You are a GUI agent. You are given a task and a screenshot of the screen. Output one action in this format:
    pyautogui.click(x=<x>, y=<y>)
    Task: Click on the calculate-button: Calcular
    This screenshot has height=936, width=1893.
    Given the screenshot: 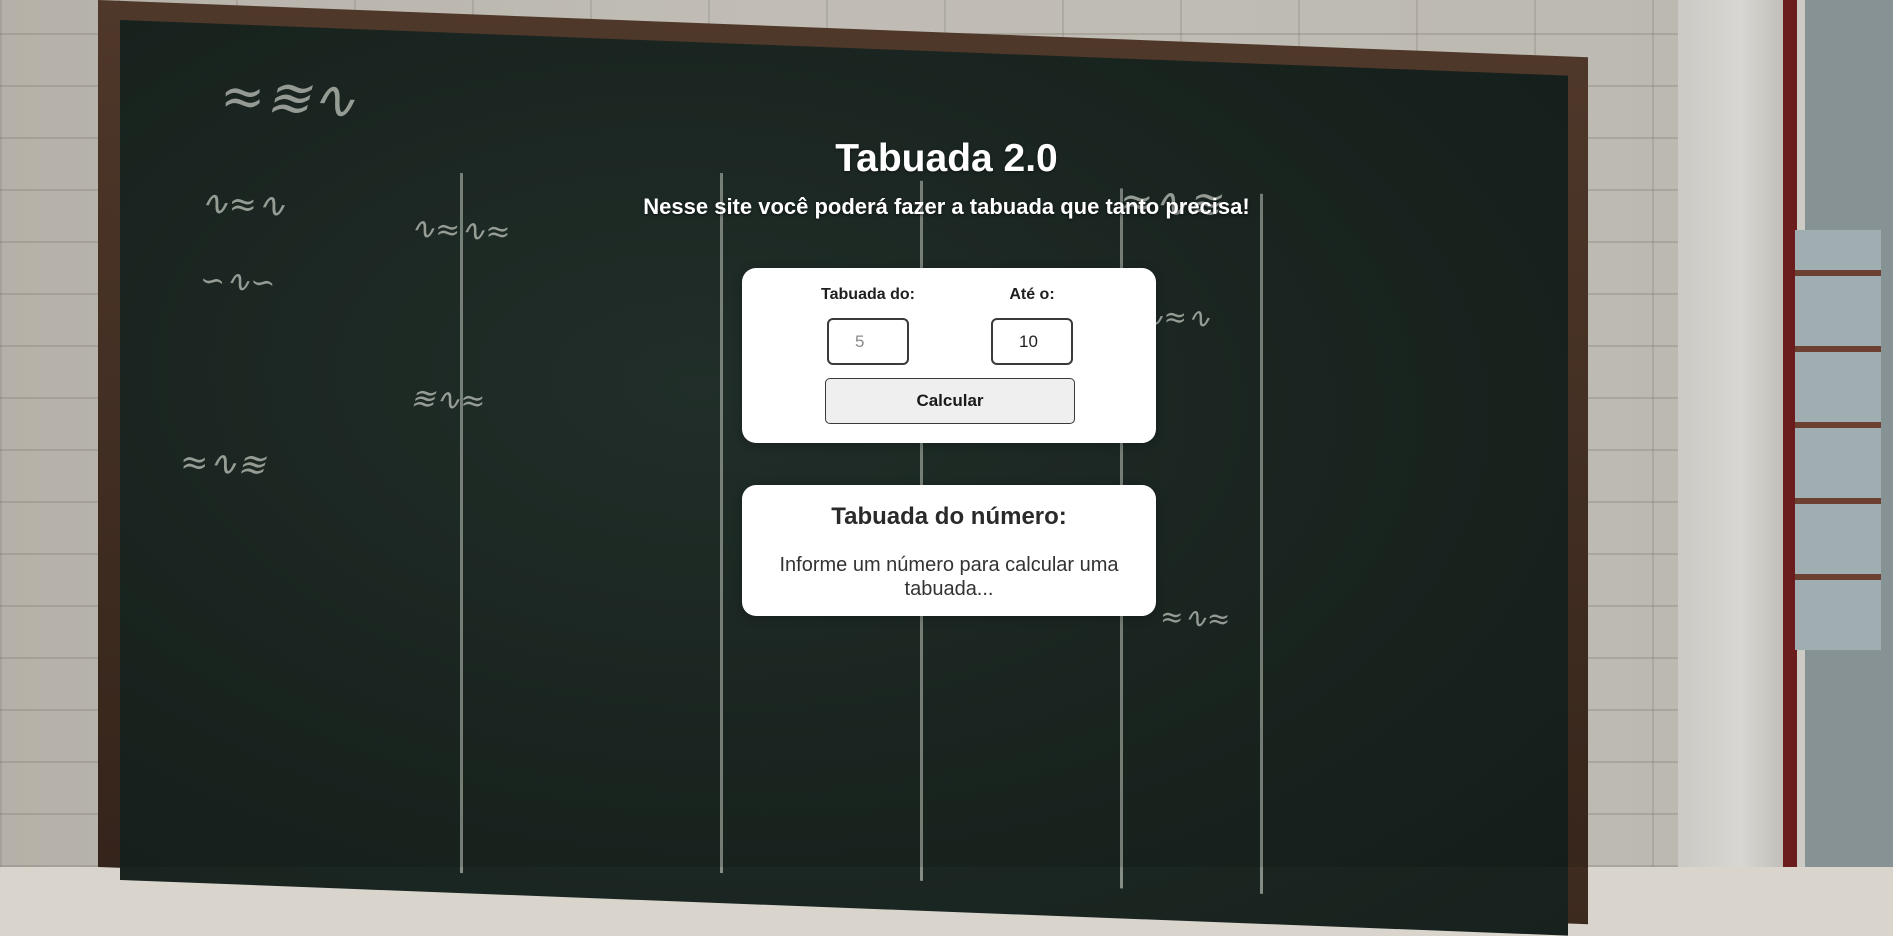 What is the action you would take?
    pyautogui.click(x=950, y=401)
    